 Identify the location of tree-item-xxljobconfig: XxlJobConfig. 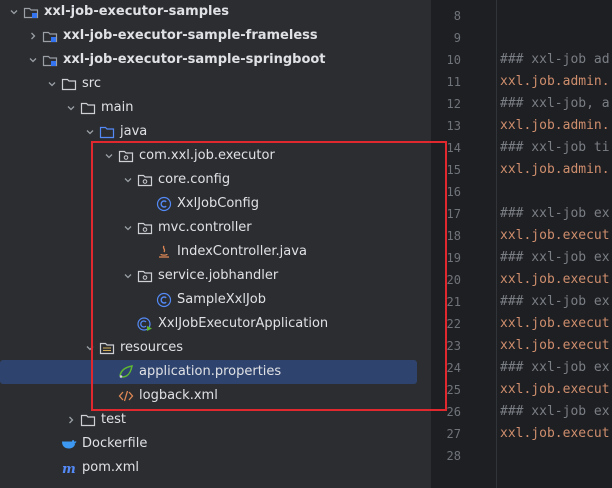
(215, 204).